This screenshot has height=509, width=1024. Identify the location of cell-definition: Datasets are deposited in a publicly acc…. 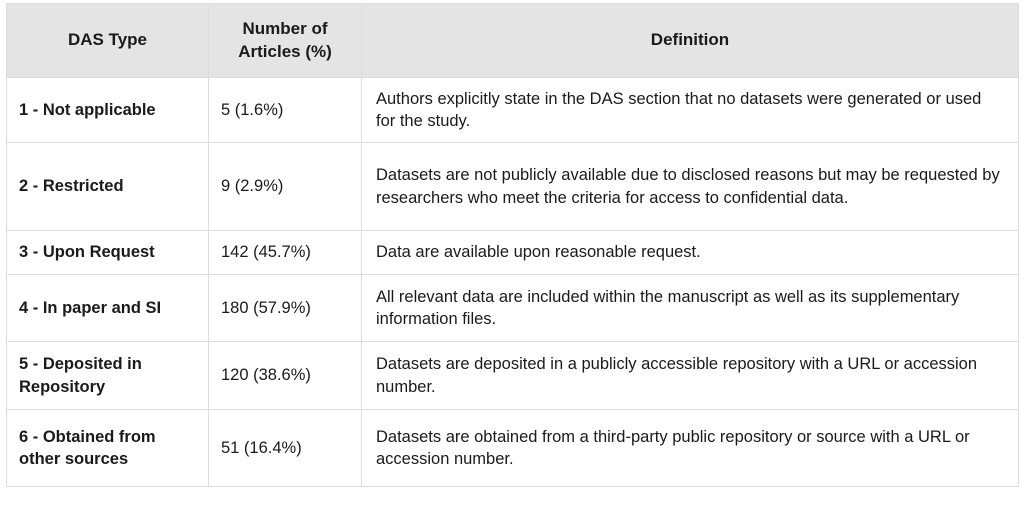
(690, 375).